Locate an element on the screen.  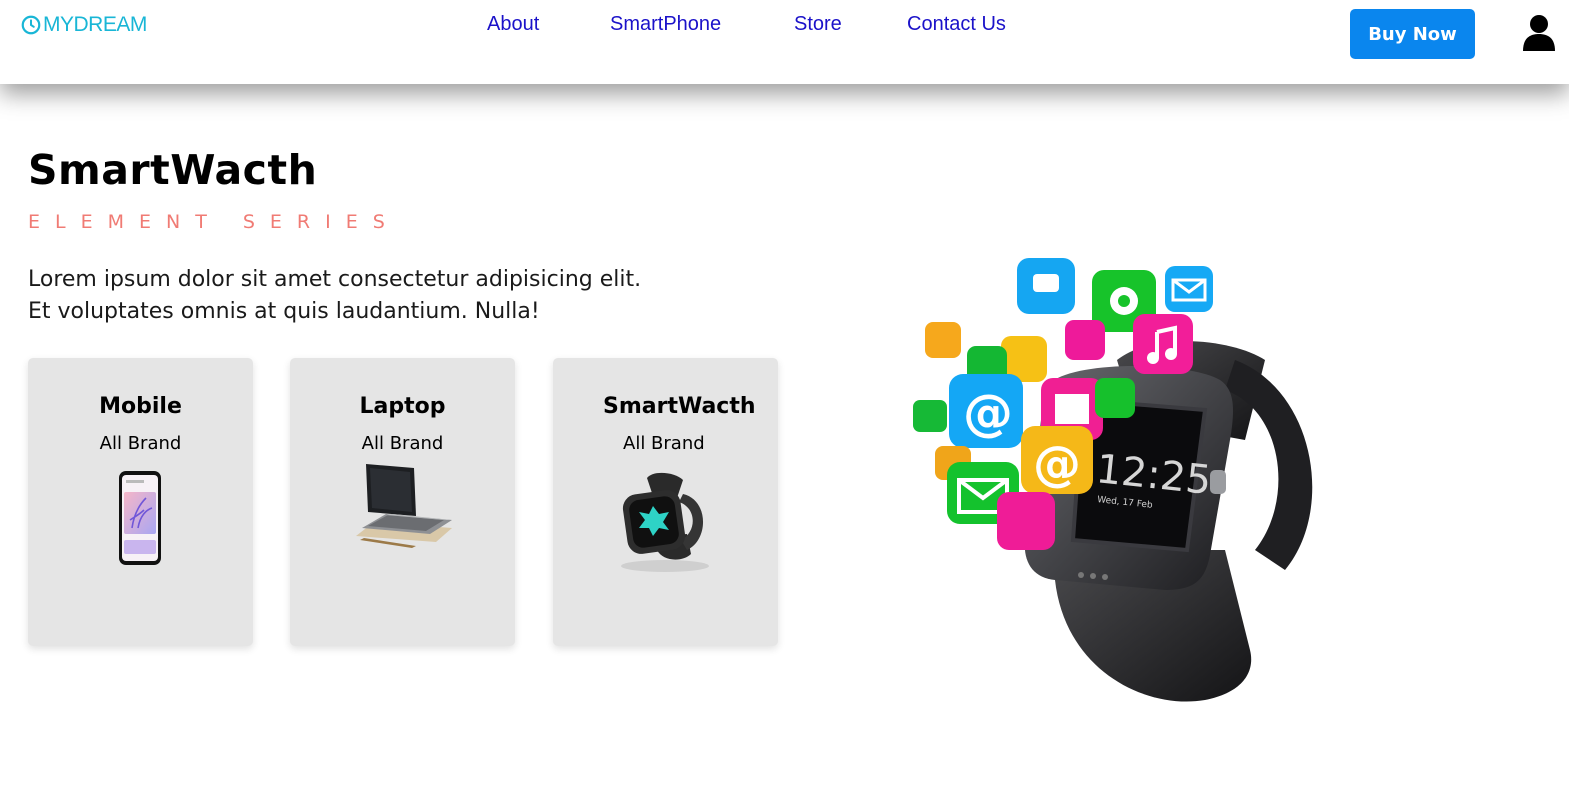
category-card-smartwatch: SmartWacth All Brand is located at coordinates (665, 502).